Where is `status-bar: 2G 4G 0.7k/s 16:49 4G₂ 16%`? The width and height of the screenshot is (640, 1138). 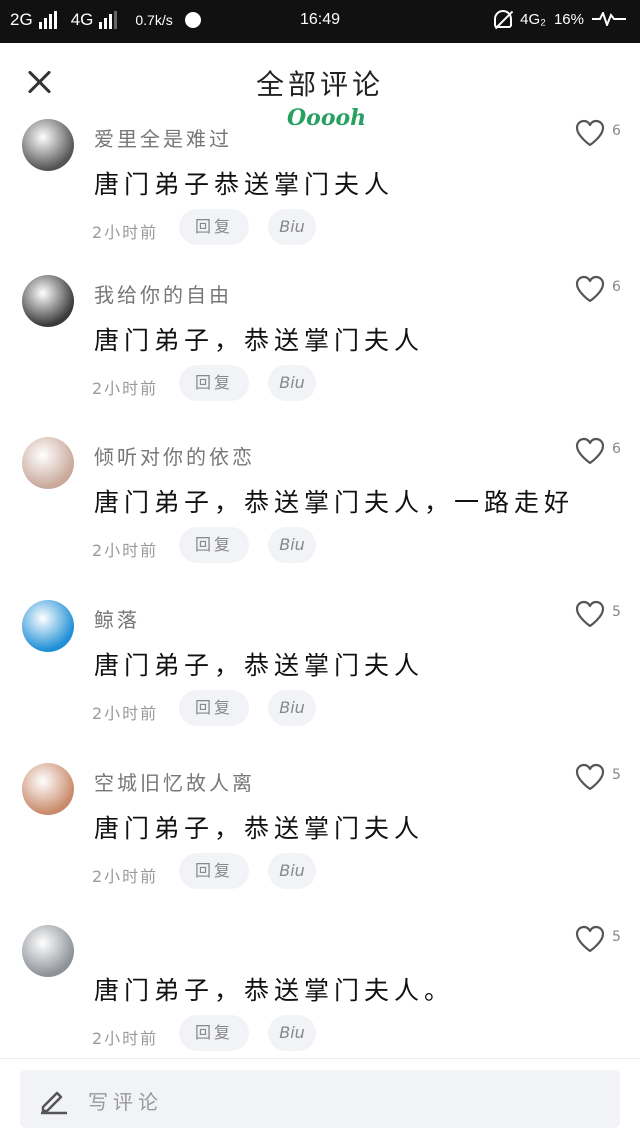
status-bar: 2G 4G 0.7k/s 16:49 4G₂ 16% is located at coordinates (320, 21).